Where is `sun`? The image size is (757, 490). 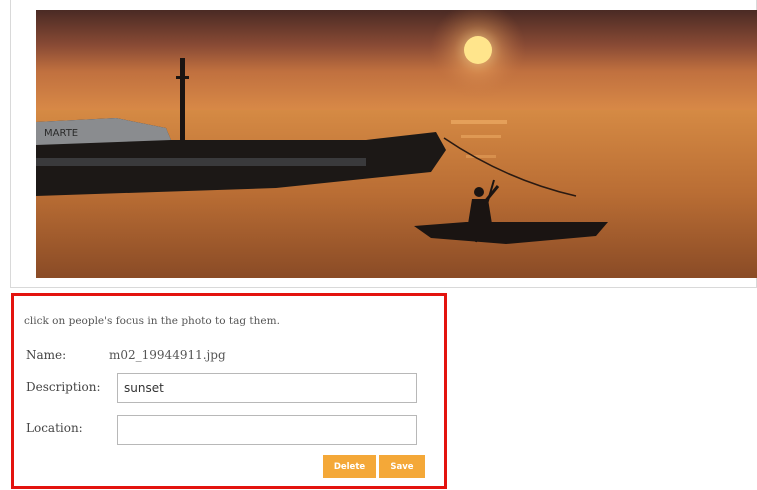
sun is located at coordinates (478, 50).